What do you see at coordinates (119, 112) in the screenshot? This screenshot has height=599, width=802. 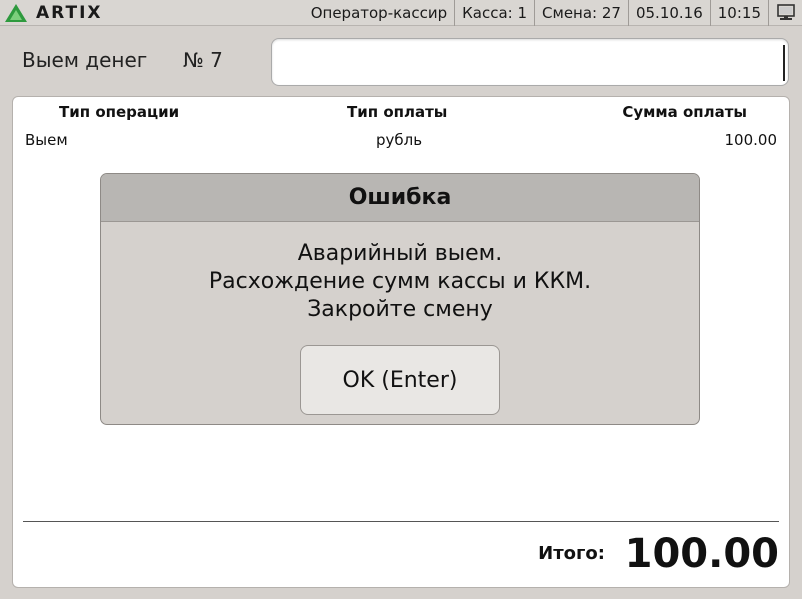 I see `column-header-operation-type: Тип операции` at bounding box center [119, 112].